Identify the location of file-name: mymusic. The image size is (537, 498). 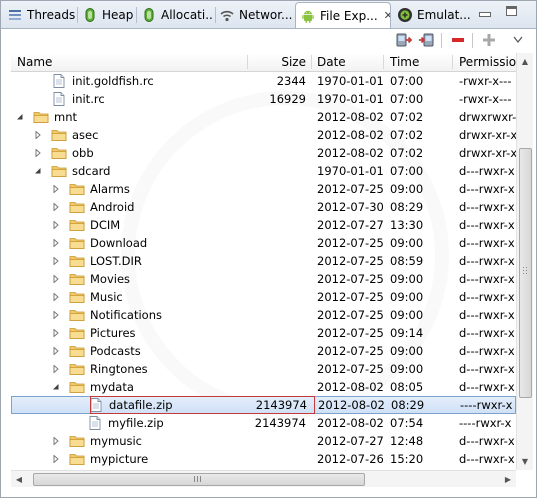
(116, 441).